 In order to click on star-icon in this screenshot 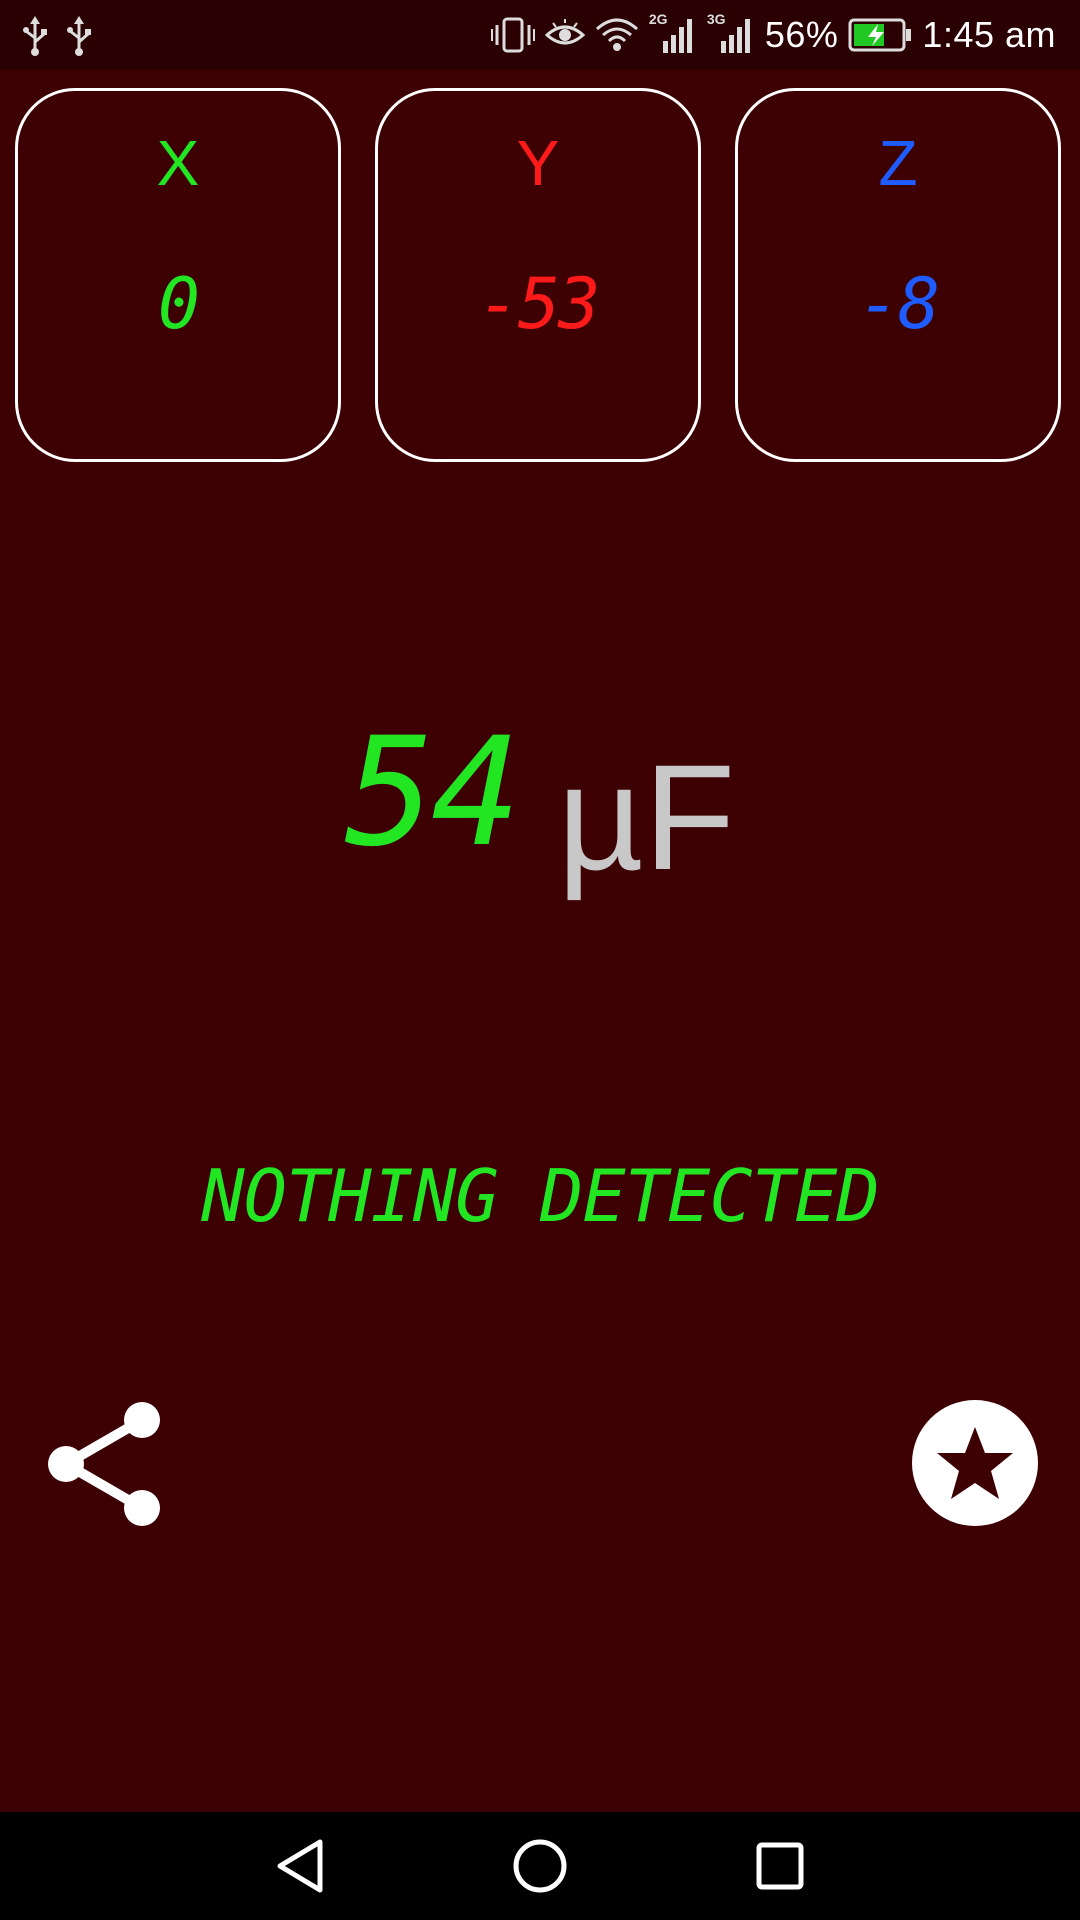, I will do `click(975, 1463)`.